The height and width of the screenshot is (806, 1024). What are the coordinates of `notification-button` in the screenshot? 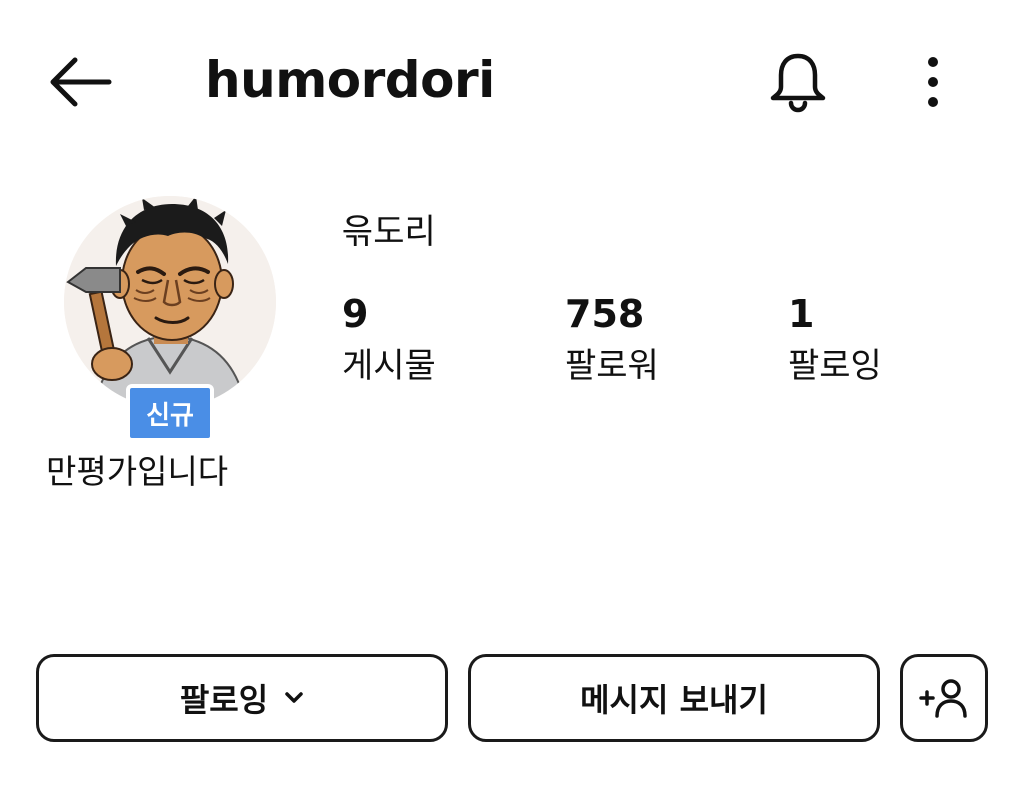 It's located at (798, 82).